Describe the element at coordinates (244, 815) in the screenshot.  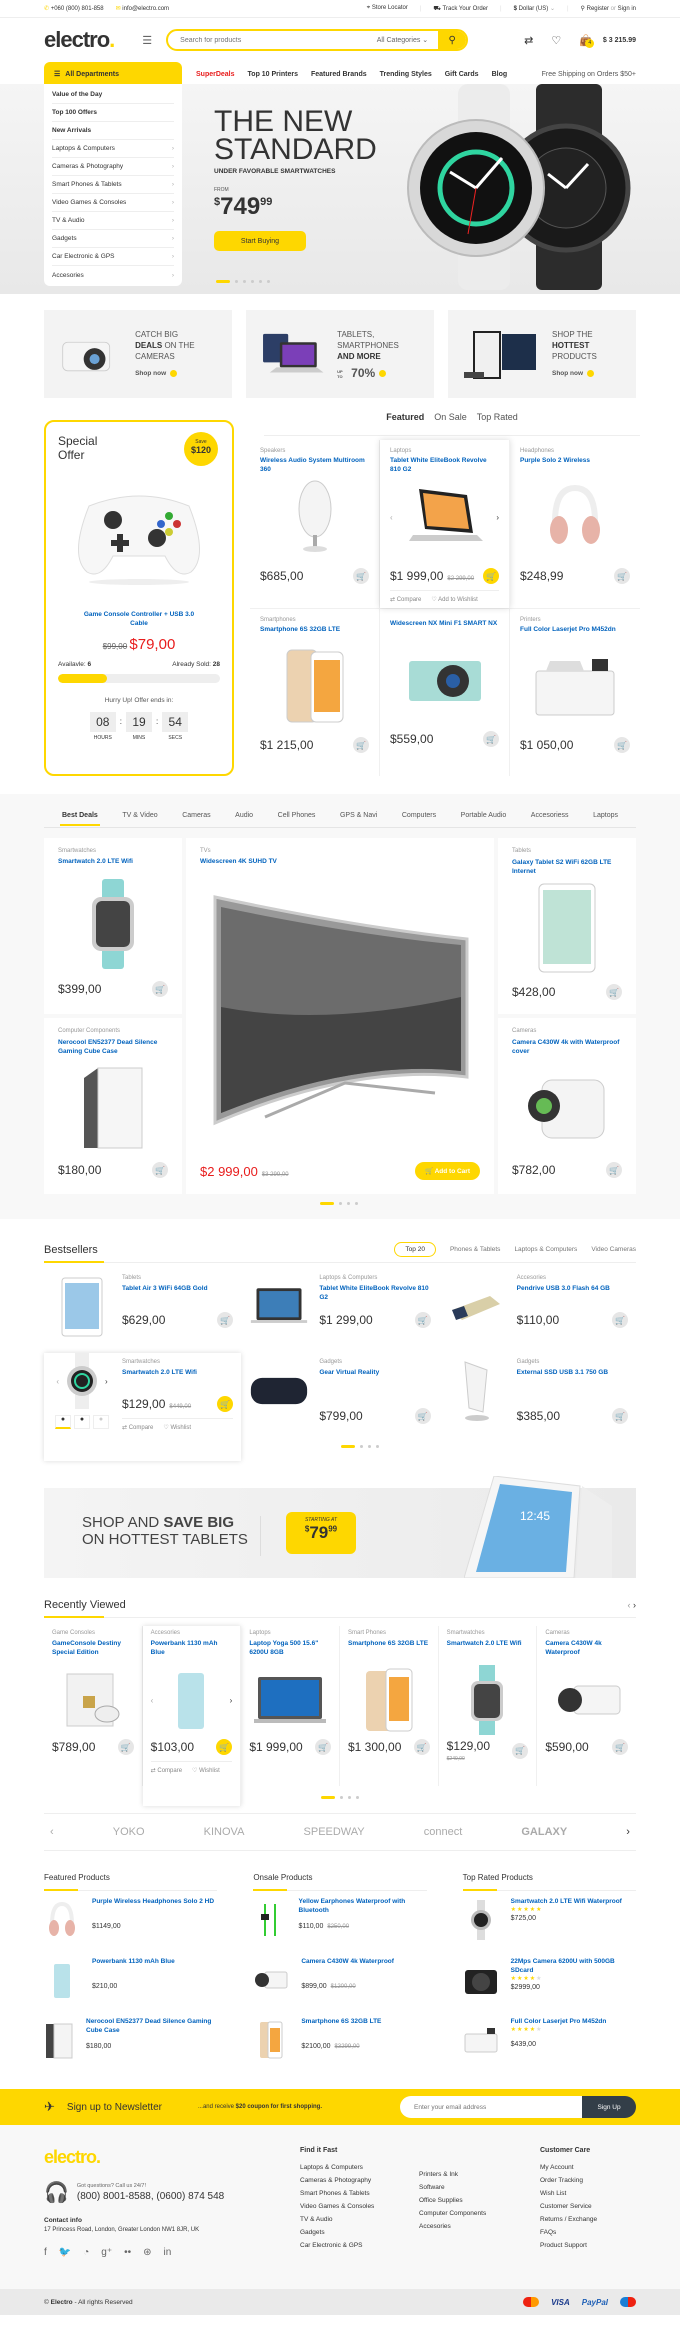
I see `tab-audio: Audio` at that location.